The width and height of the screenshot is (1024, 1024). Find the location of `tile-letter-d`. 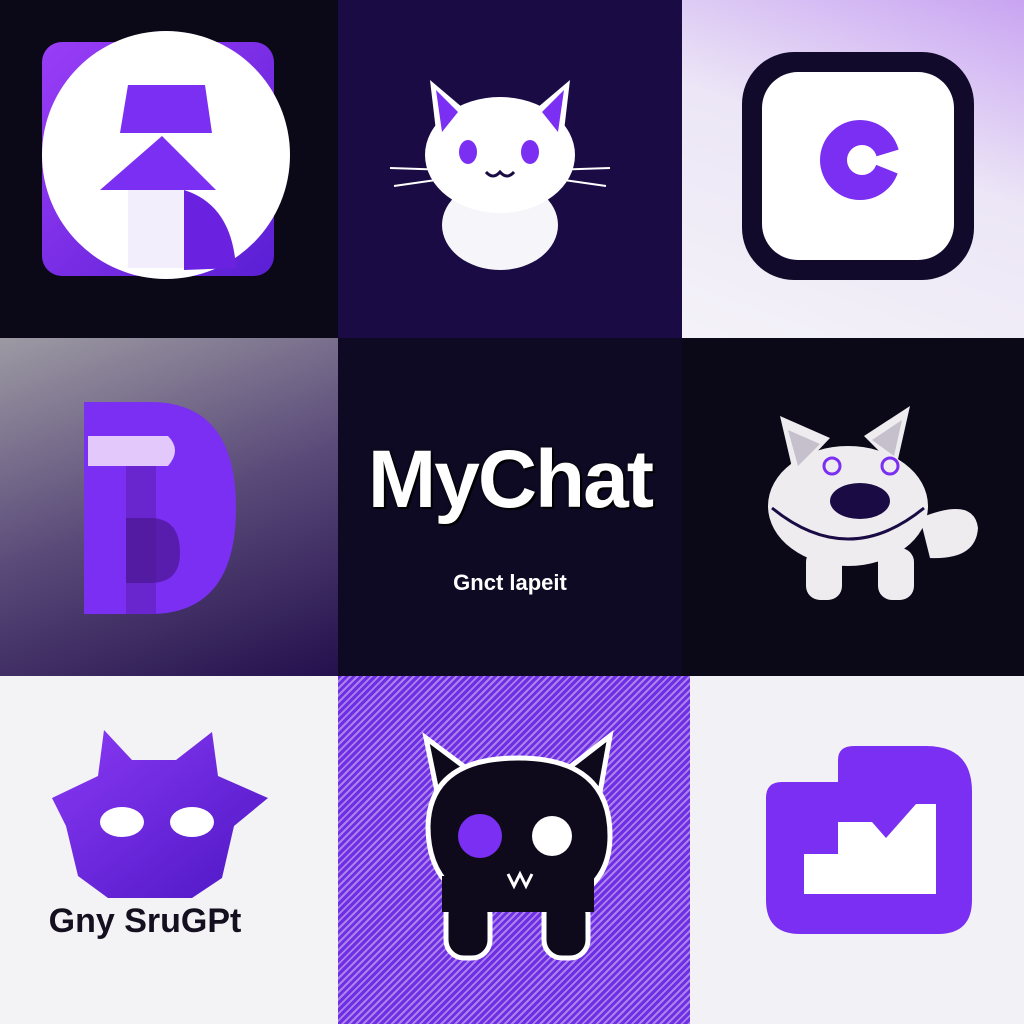

tile-letter-d is located at coordinates (169, 507).